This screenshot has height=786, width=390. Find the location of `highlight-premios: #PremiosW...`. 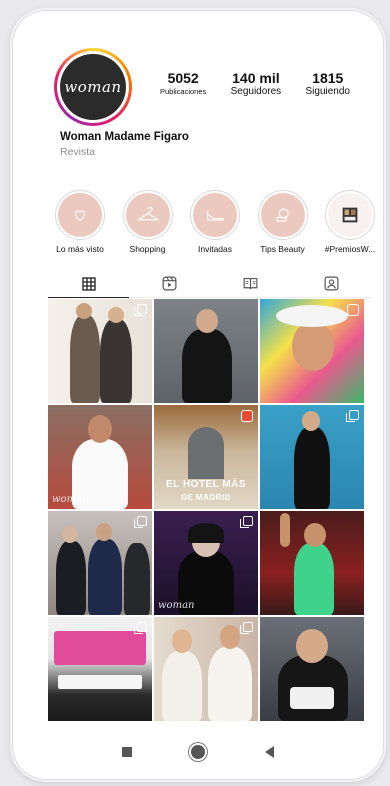

highlight-premios: #PremiosW... is located at coordinates (350, 222).